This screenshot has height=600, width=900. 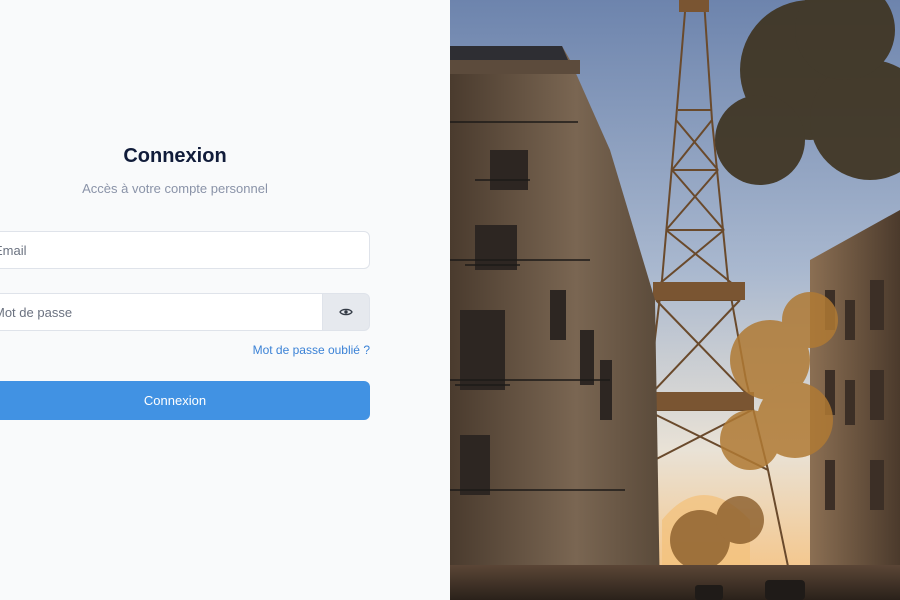 I want to click on eye-icon, so click(x=346, y=312).